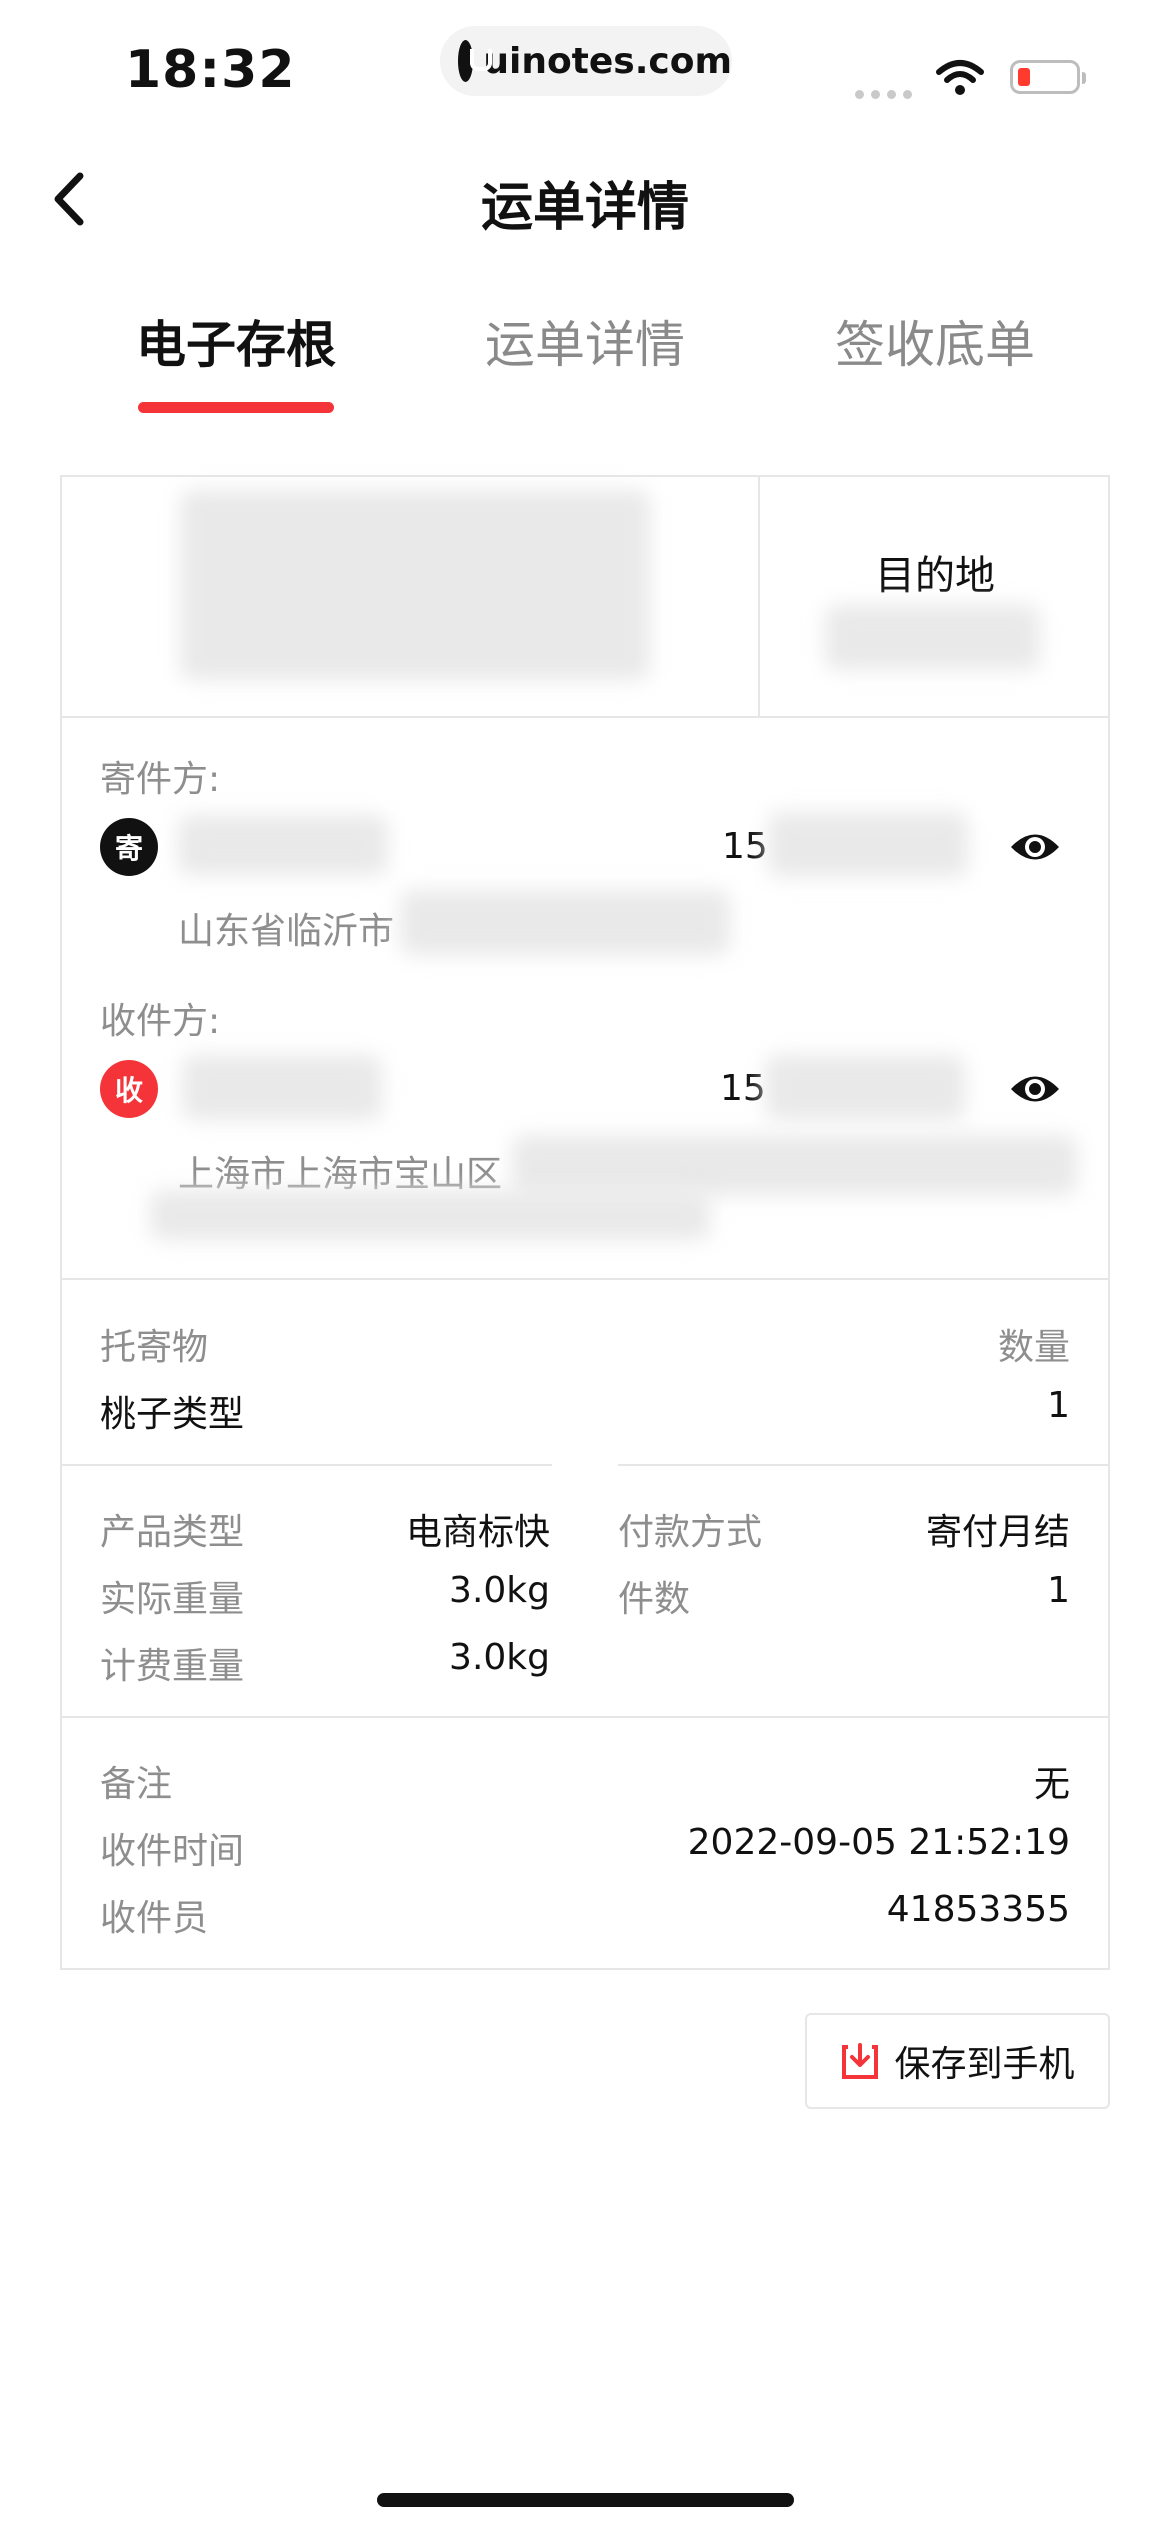  I want to click on destination-code, so click(932, 637).